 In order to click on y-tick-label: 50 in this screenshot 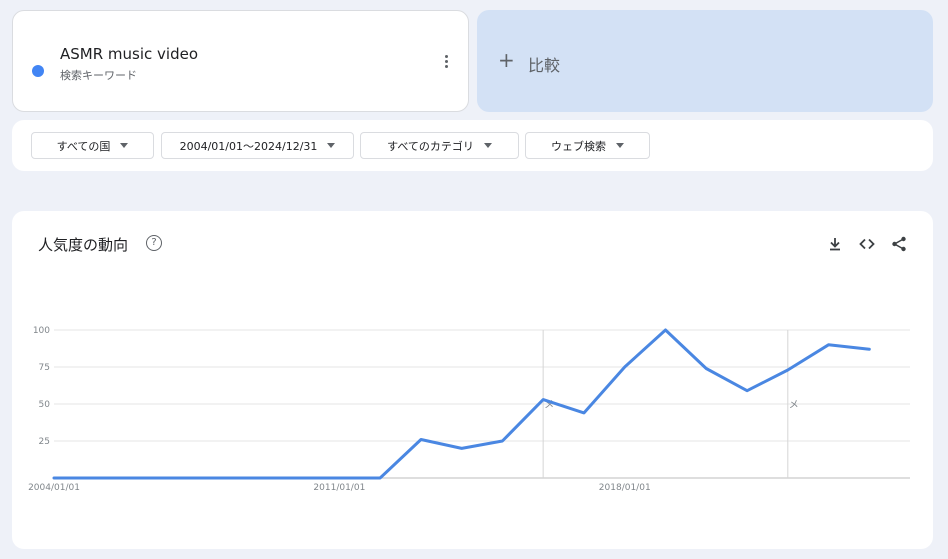, I will do `click(45, 405)`.